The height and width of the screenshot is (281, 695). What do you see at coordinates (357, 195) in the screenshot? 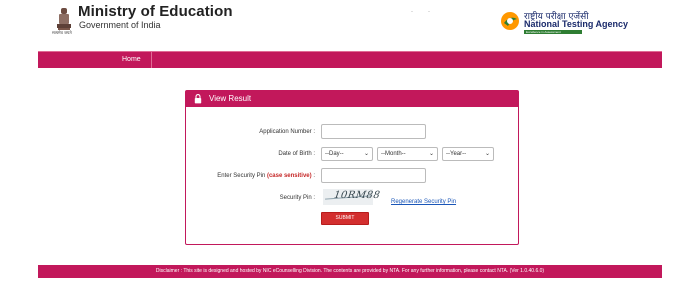
I see `captcha-text: 10RM88` at bounding box center [357, 195].